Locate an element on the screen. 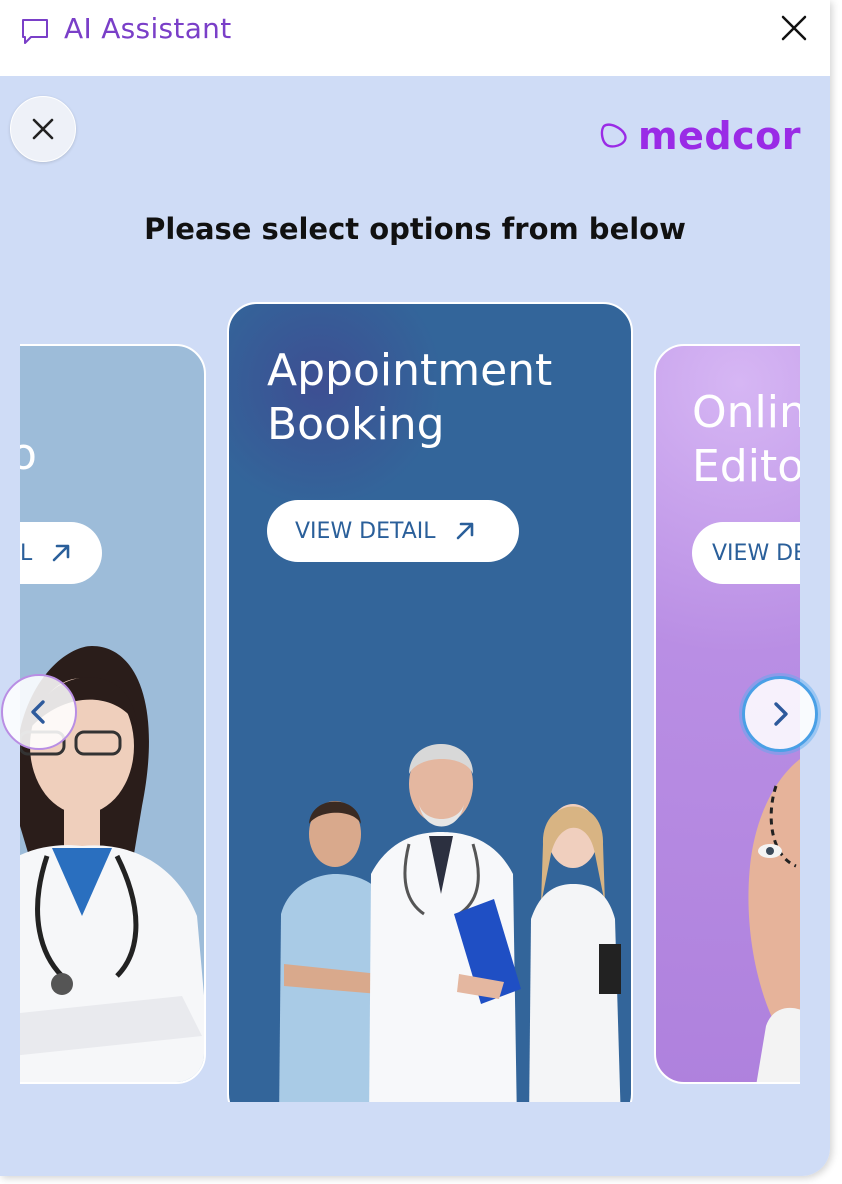 The width and height of the screenshot is (842, 1184). view-detail-button: VIEW DETAIL is located at coordinates (393, 531).